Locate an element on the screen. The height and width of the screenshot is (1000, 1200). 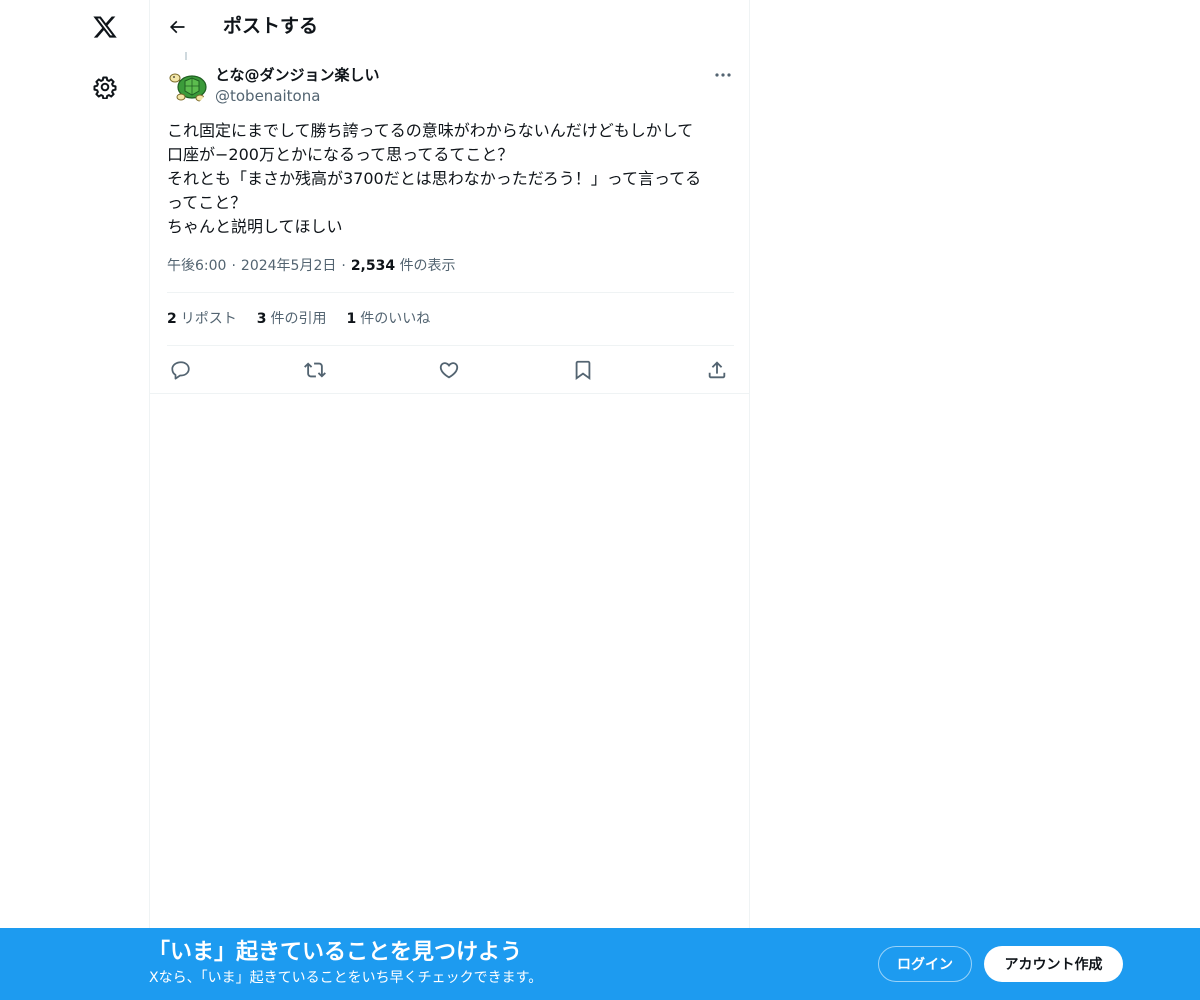
reply-icon is located at coordinates (180, 370).